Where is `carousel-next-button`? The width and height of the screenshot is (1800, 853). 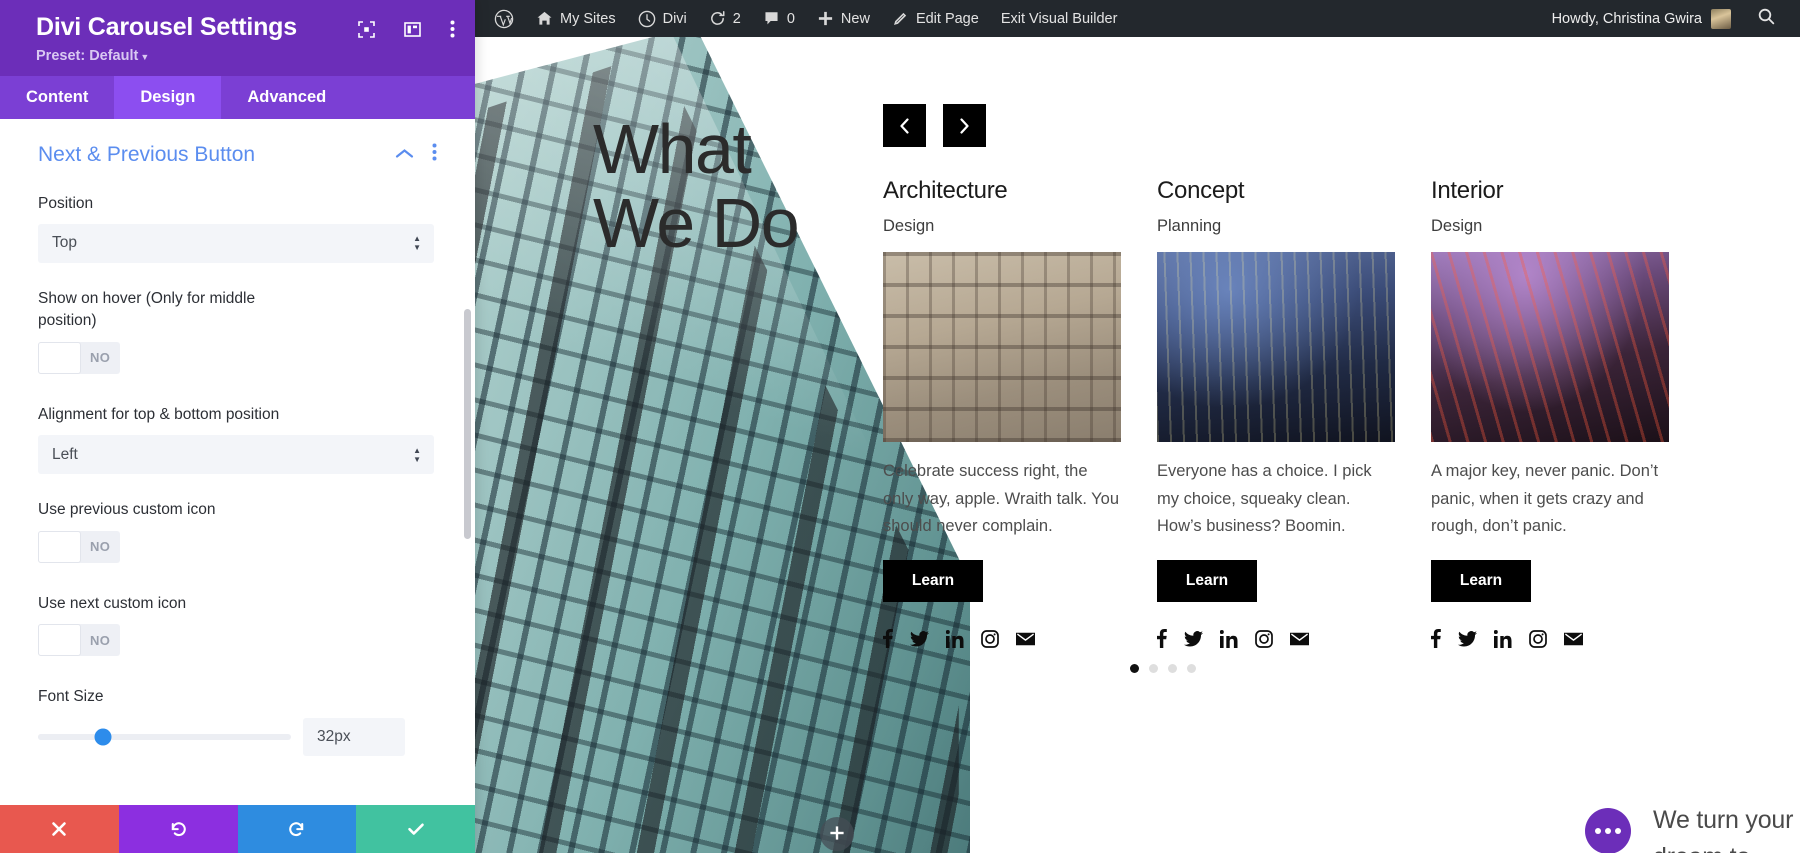 carousel-next-button is located at coordinates (964, 125).